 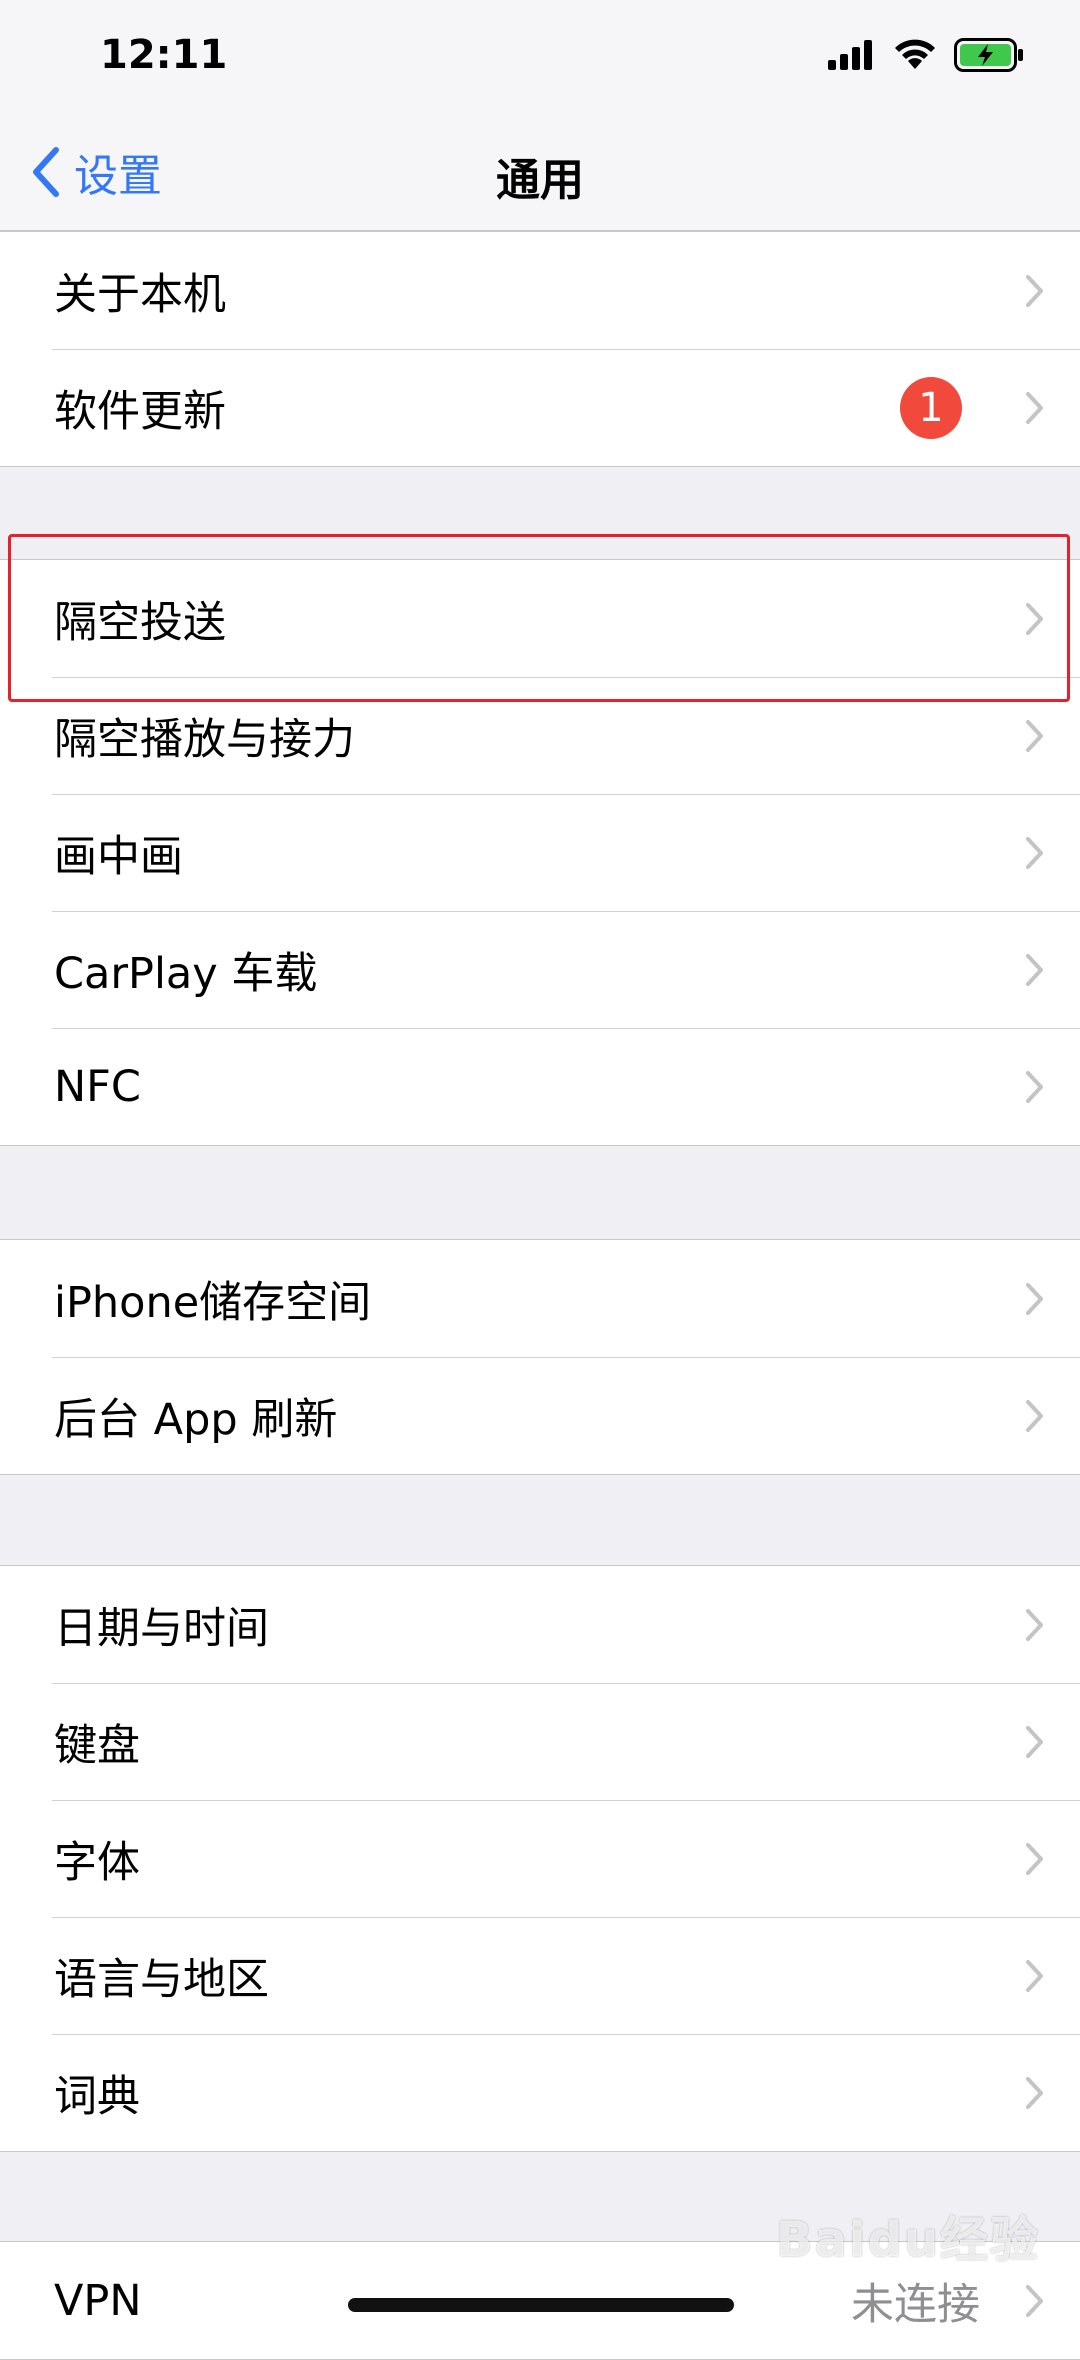 I want to click on status-time: 12:11, so click(x=164, y=55).